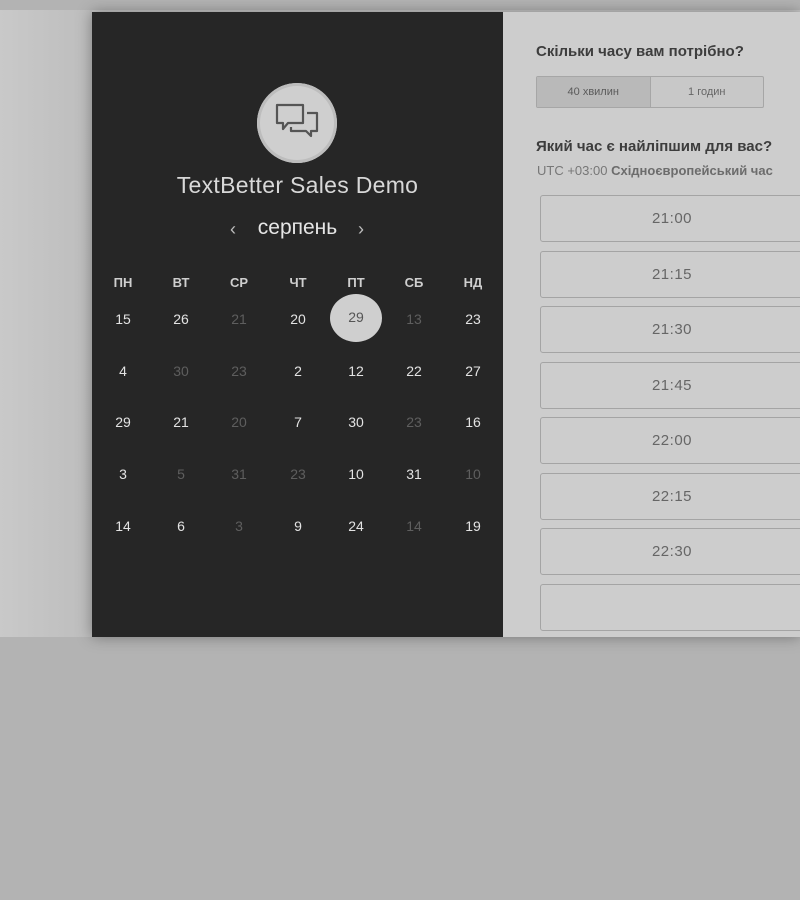 The image size is (800, 900). Describe the element at coordinates (473, 529) in the screenshot. I see `calendar-day: 19` at that location.